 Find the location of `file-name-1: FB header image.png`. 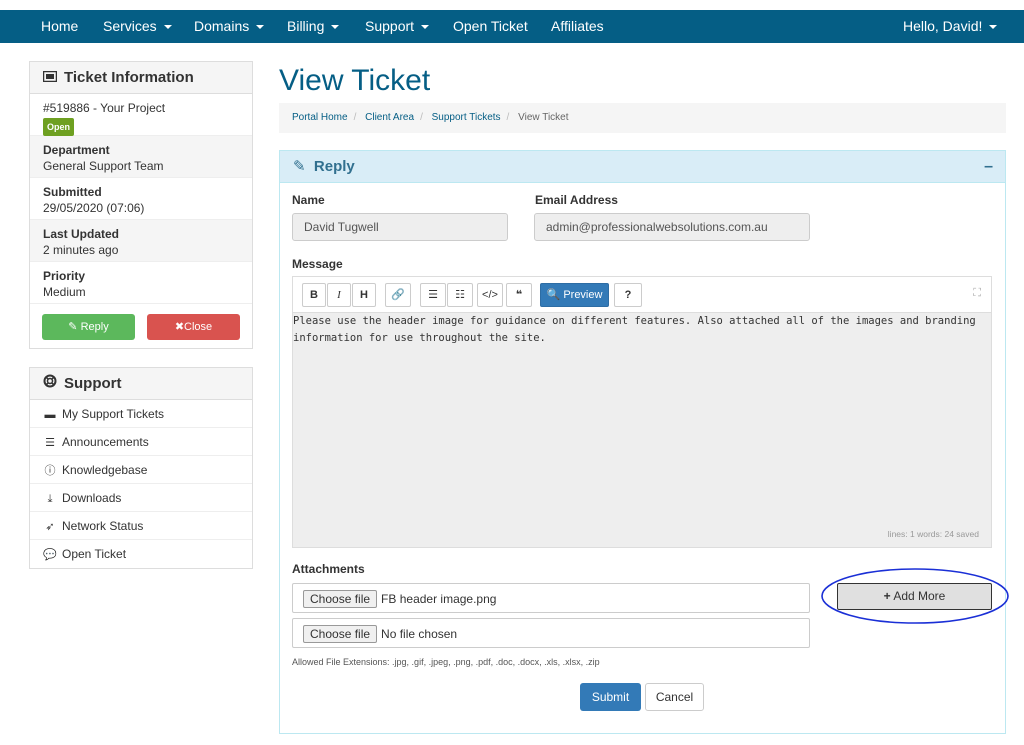

file-name-1: FB header image.png is located at coordinates (439, 598).